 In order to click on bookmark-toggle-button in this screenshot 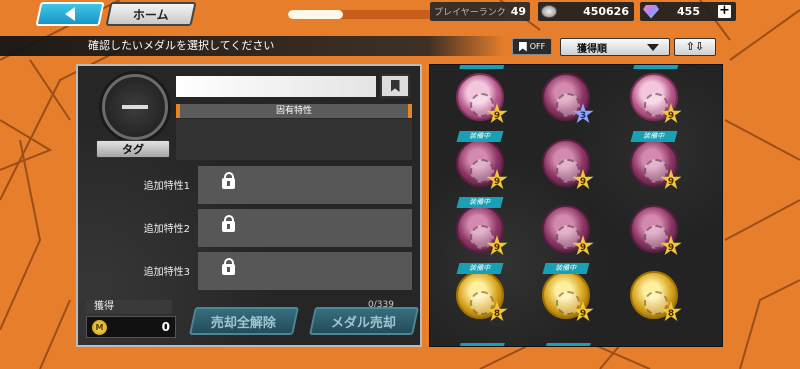, I will do `click(395, 86)`.